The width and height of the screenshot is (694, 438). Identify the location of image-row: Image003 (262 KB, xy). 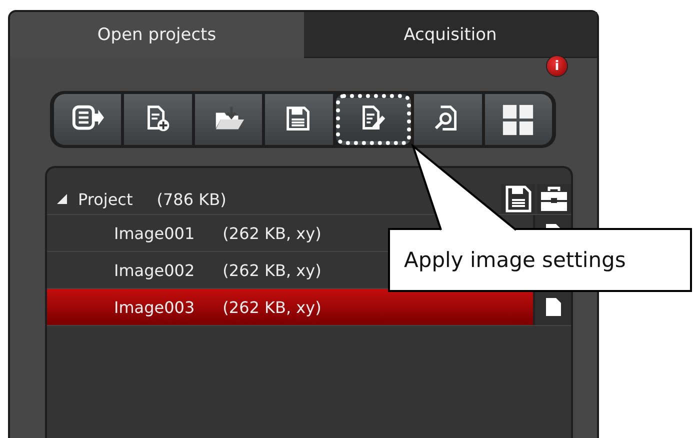
(290, 307).